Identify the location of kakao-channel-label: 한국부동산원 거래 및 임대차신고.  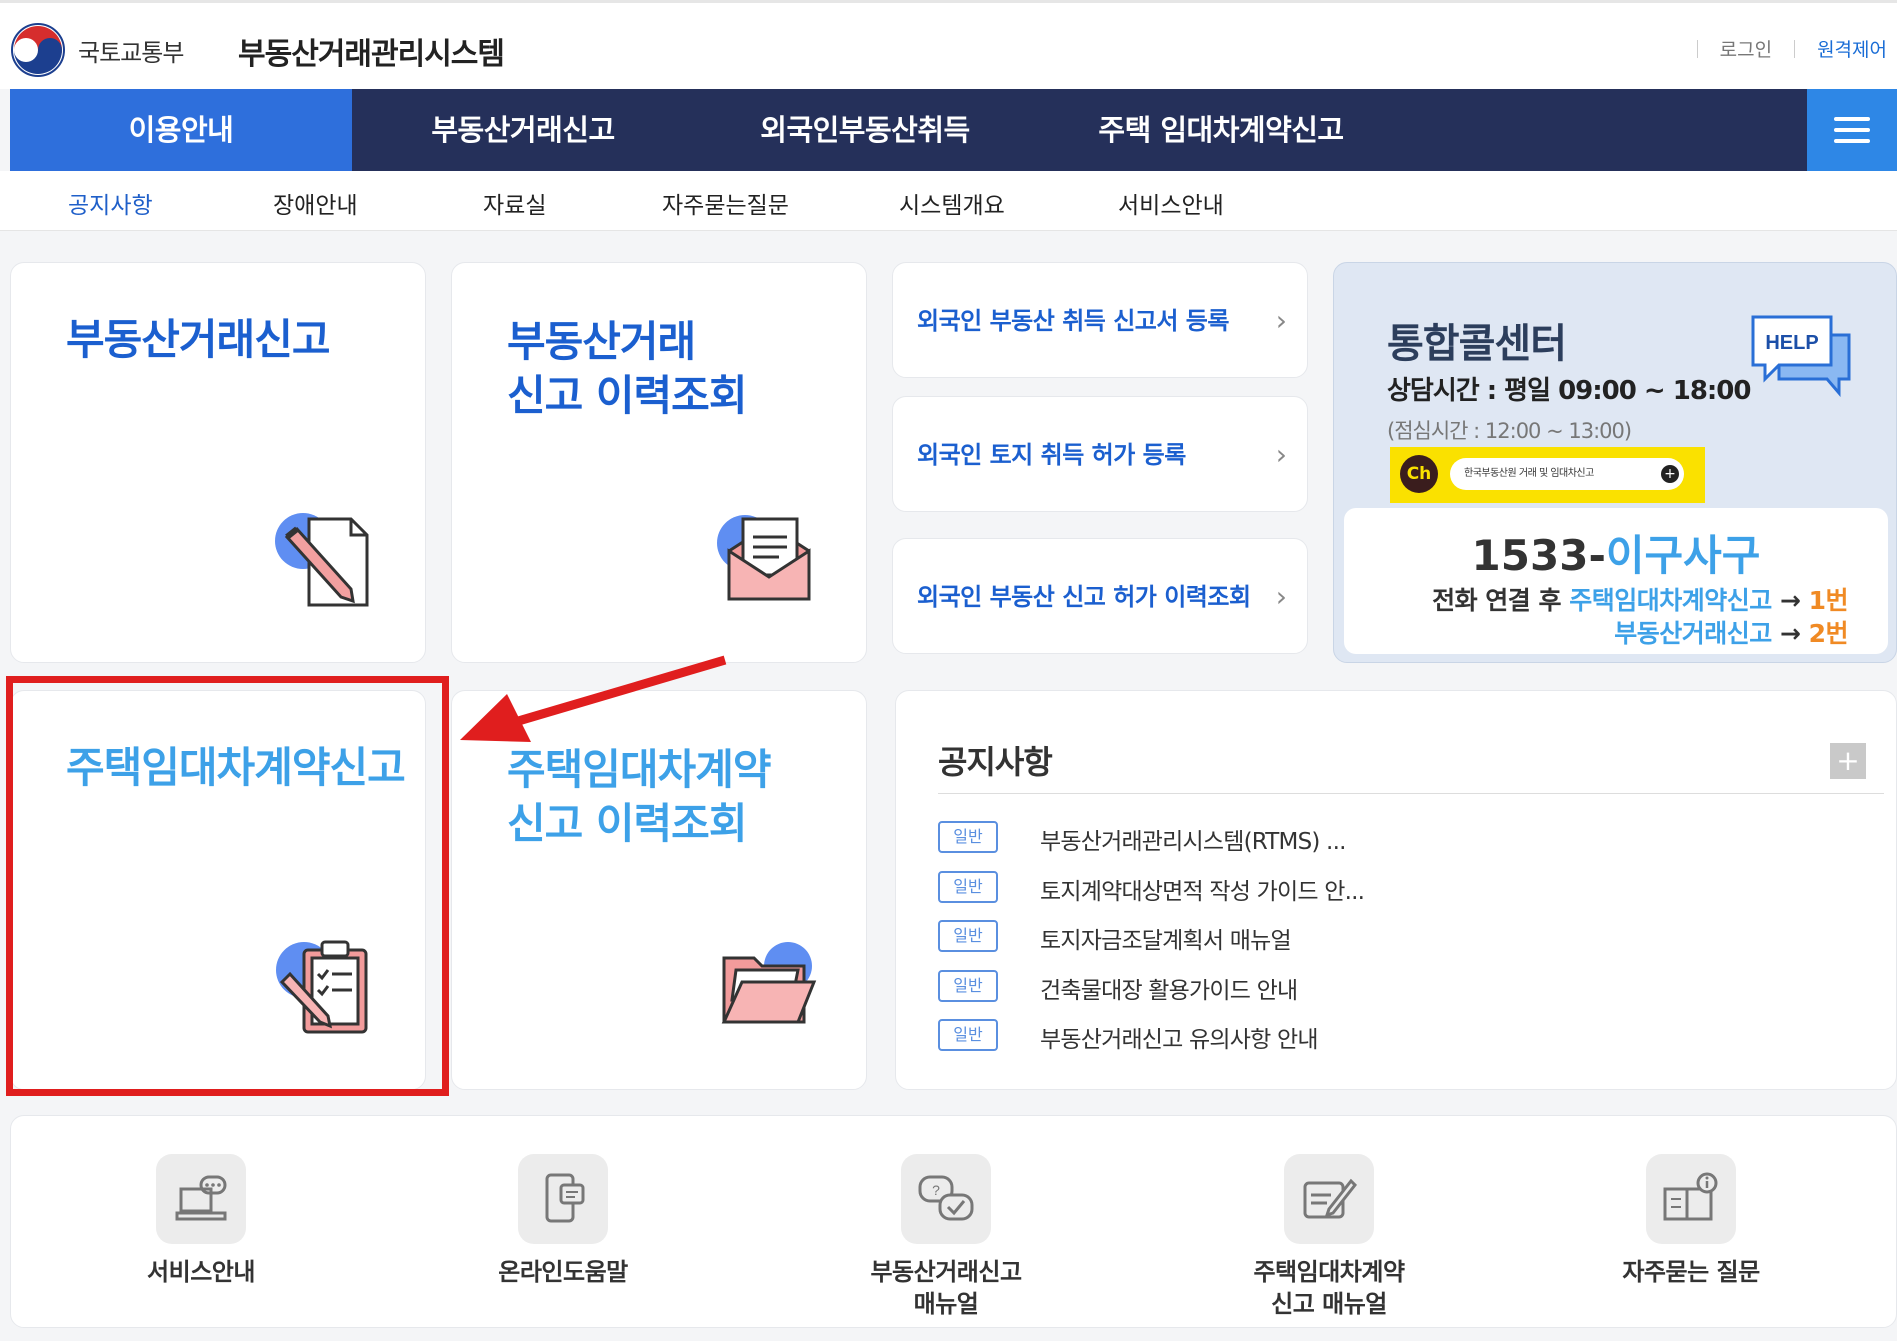
(1567, 474).